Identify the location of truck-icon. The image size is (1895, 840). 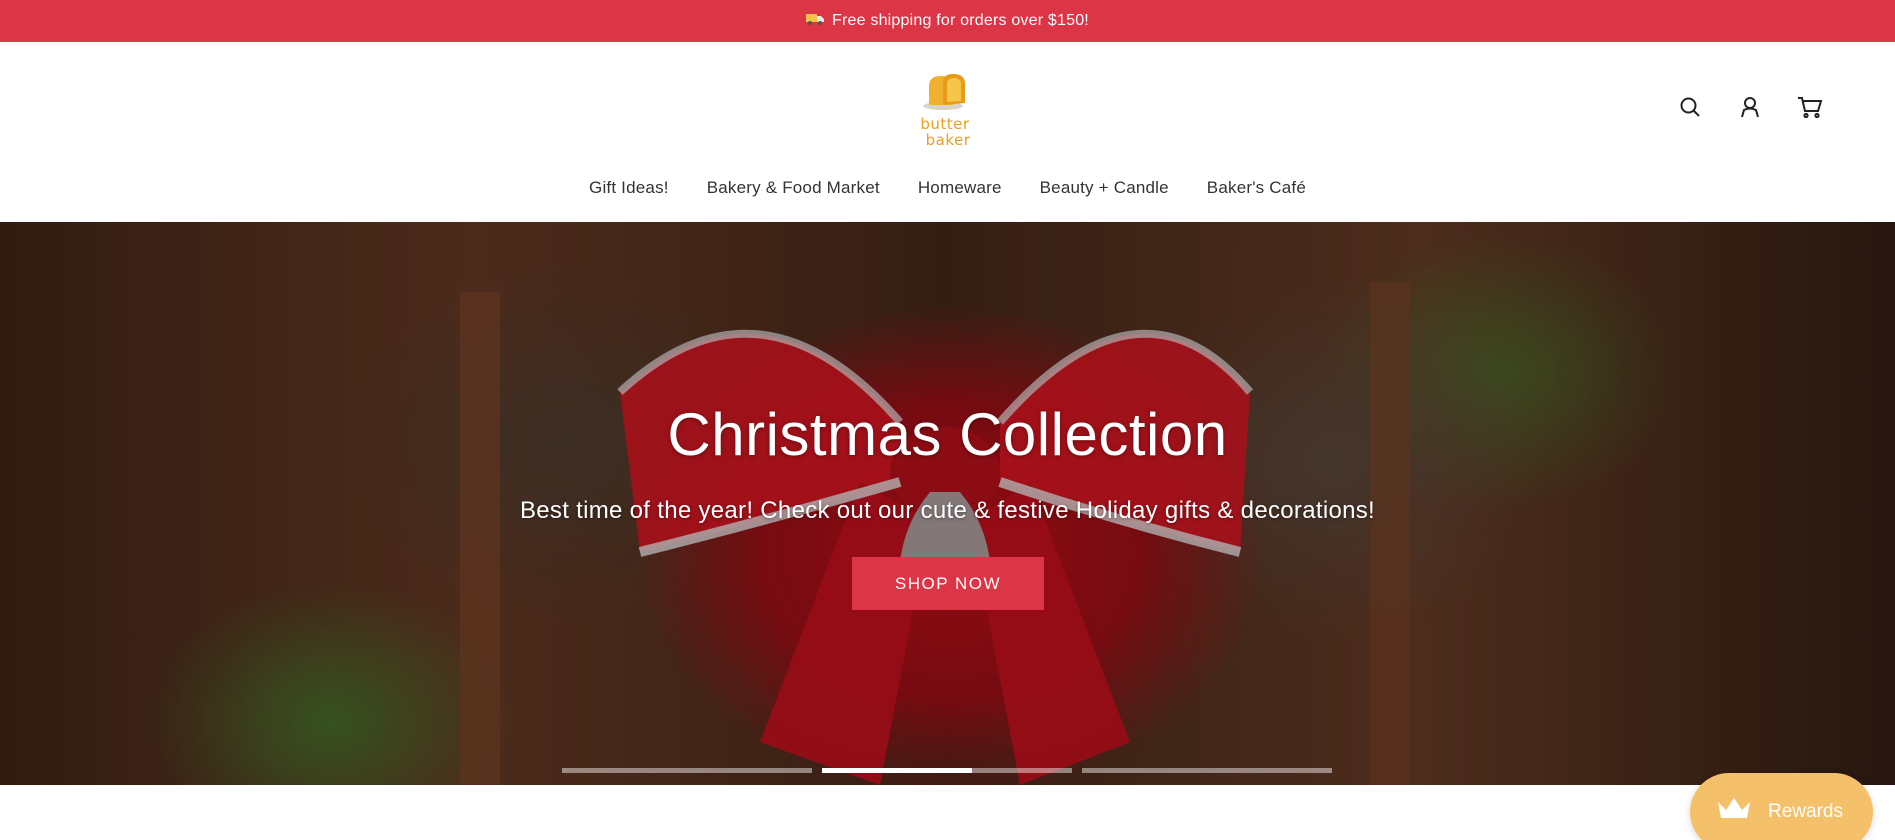
(815, 21).